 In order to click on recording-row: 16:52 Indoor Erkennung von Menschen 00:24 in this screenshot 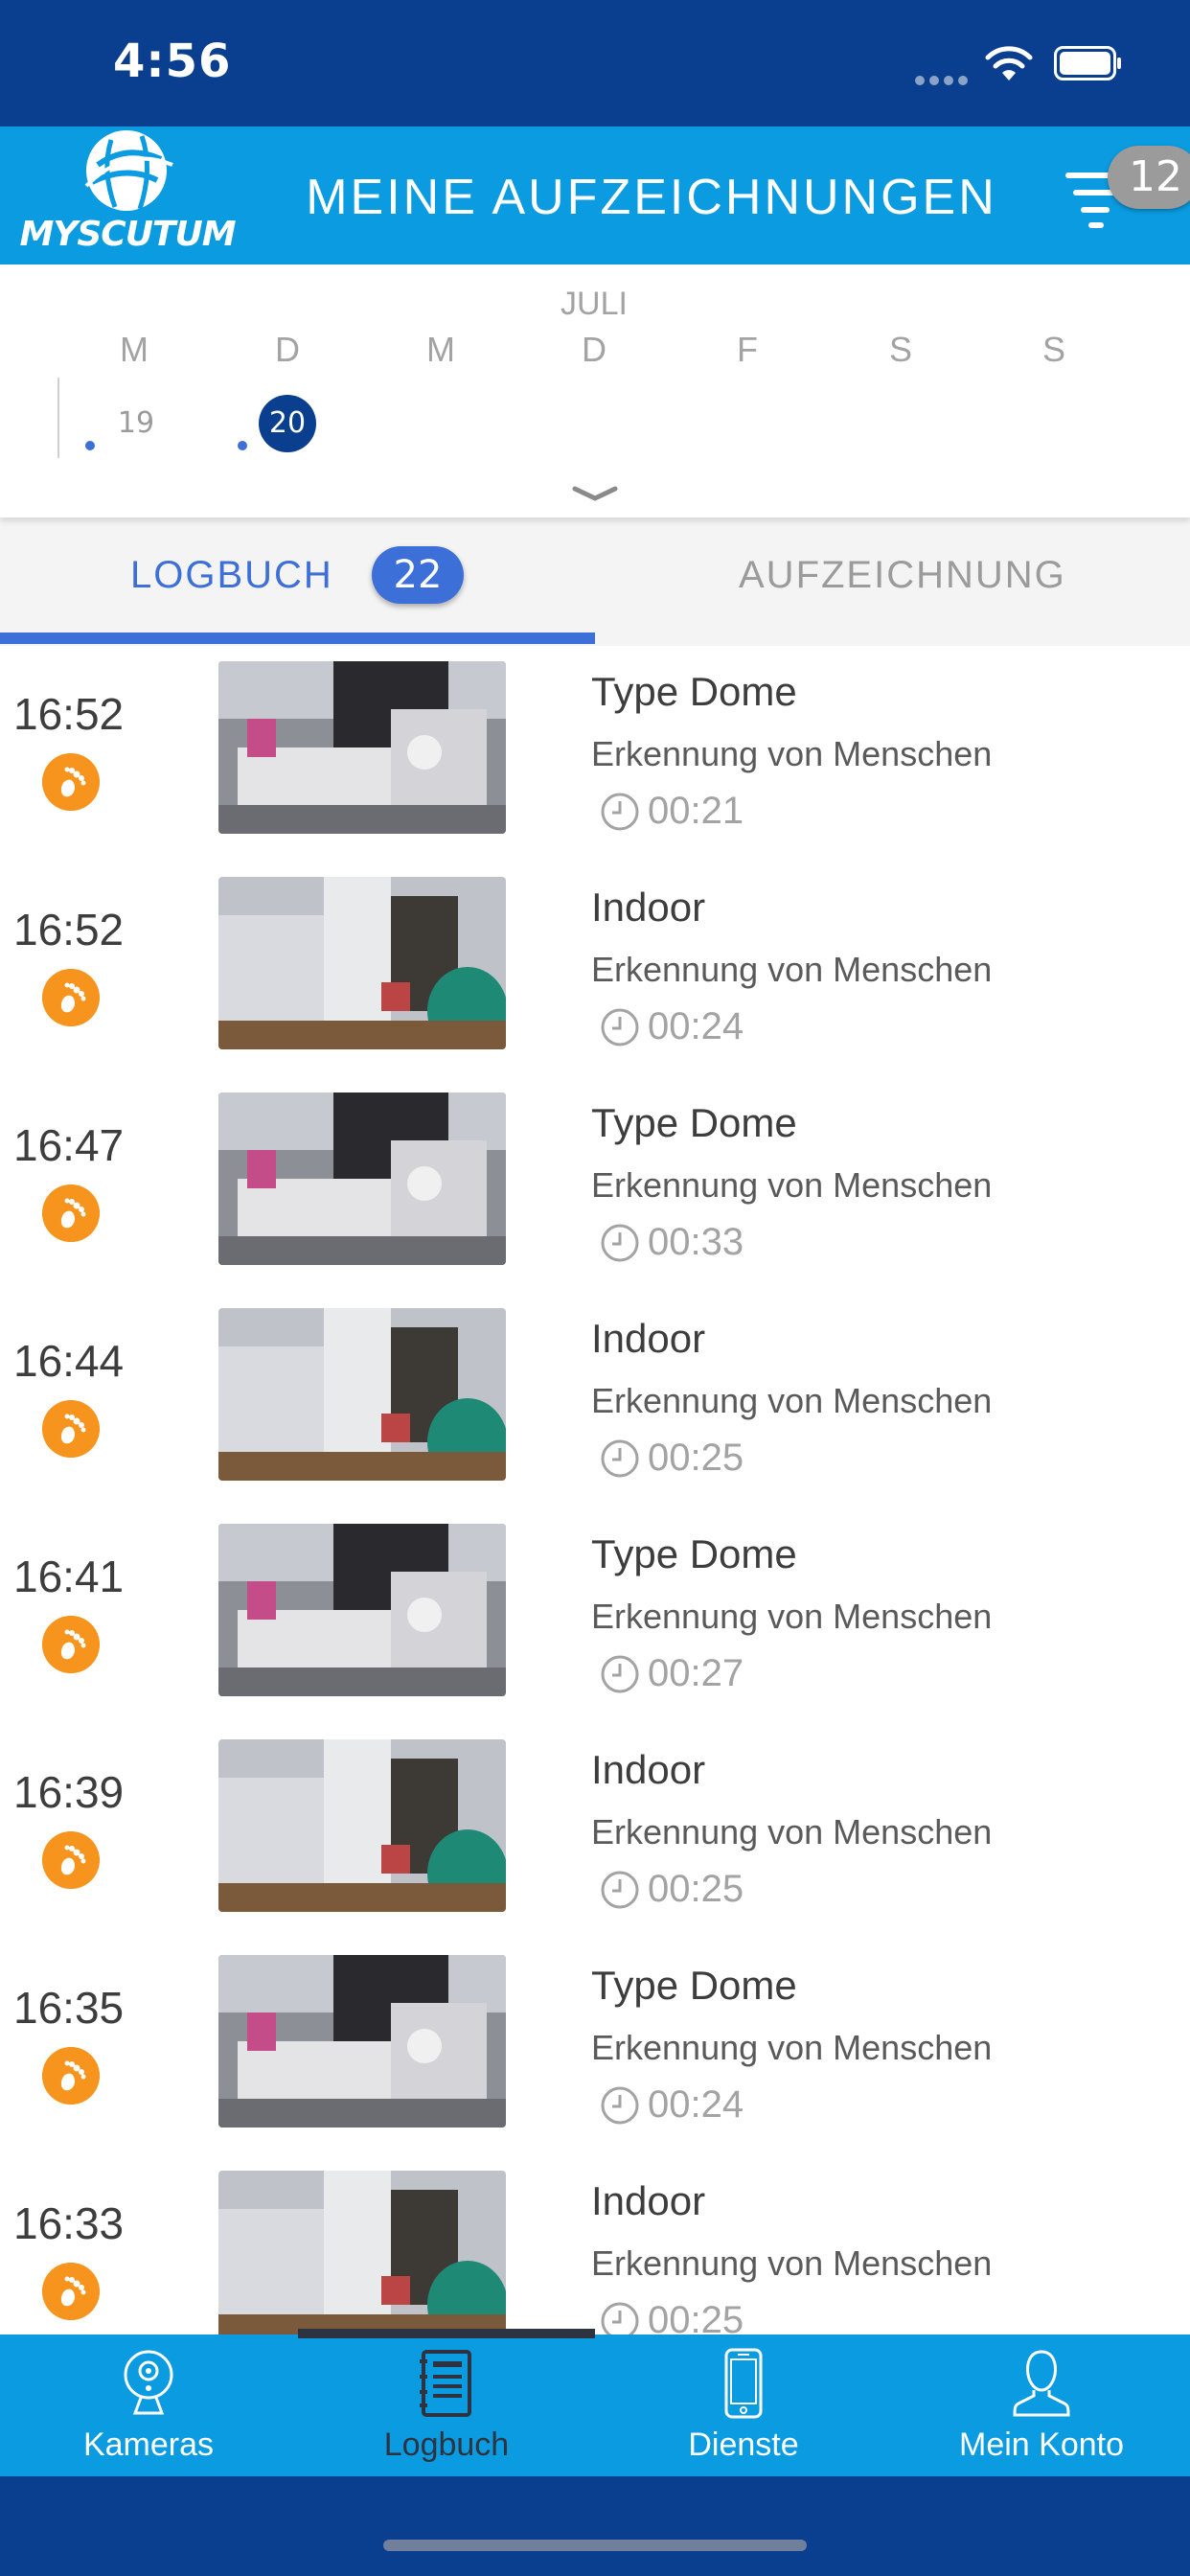, I will do `click(595, 969)`.